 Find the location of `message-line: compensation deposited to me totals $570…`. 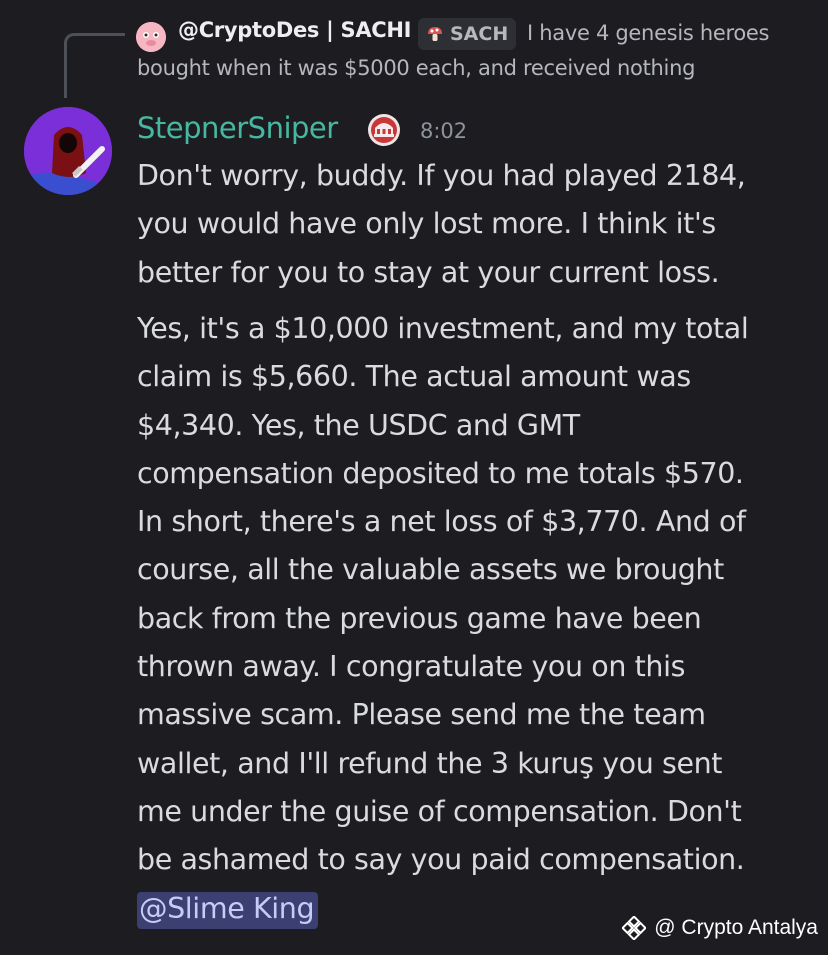

message-line: compensation deposited to me totals $570… is located at coordinates (440, 473).